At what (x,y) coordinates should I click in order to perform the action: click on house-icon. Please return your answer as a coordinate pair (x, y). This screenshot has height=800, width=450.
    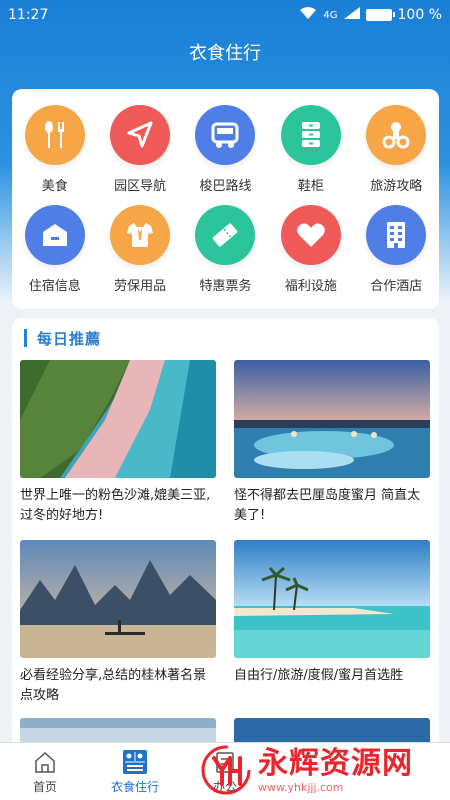
    Looking at the image, I should click on (54, 234).